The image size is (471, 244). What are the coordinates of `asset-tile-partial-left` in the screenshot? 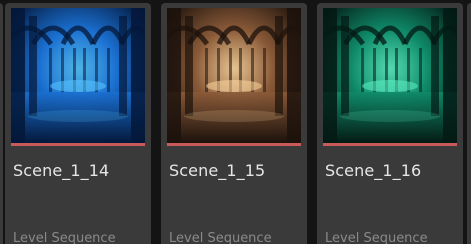 It's located at (1, 123).